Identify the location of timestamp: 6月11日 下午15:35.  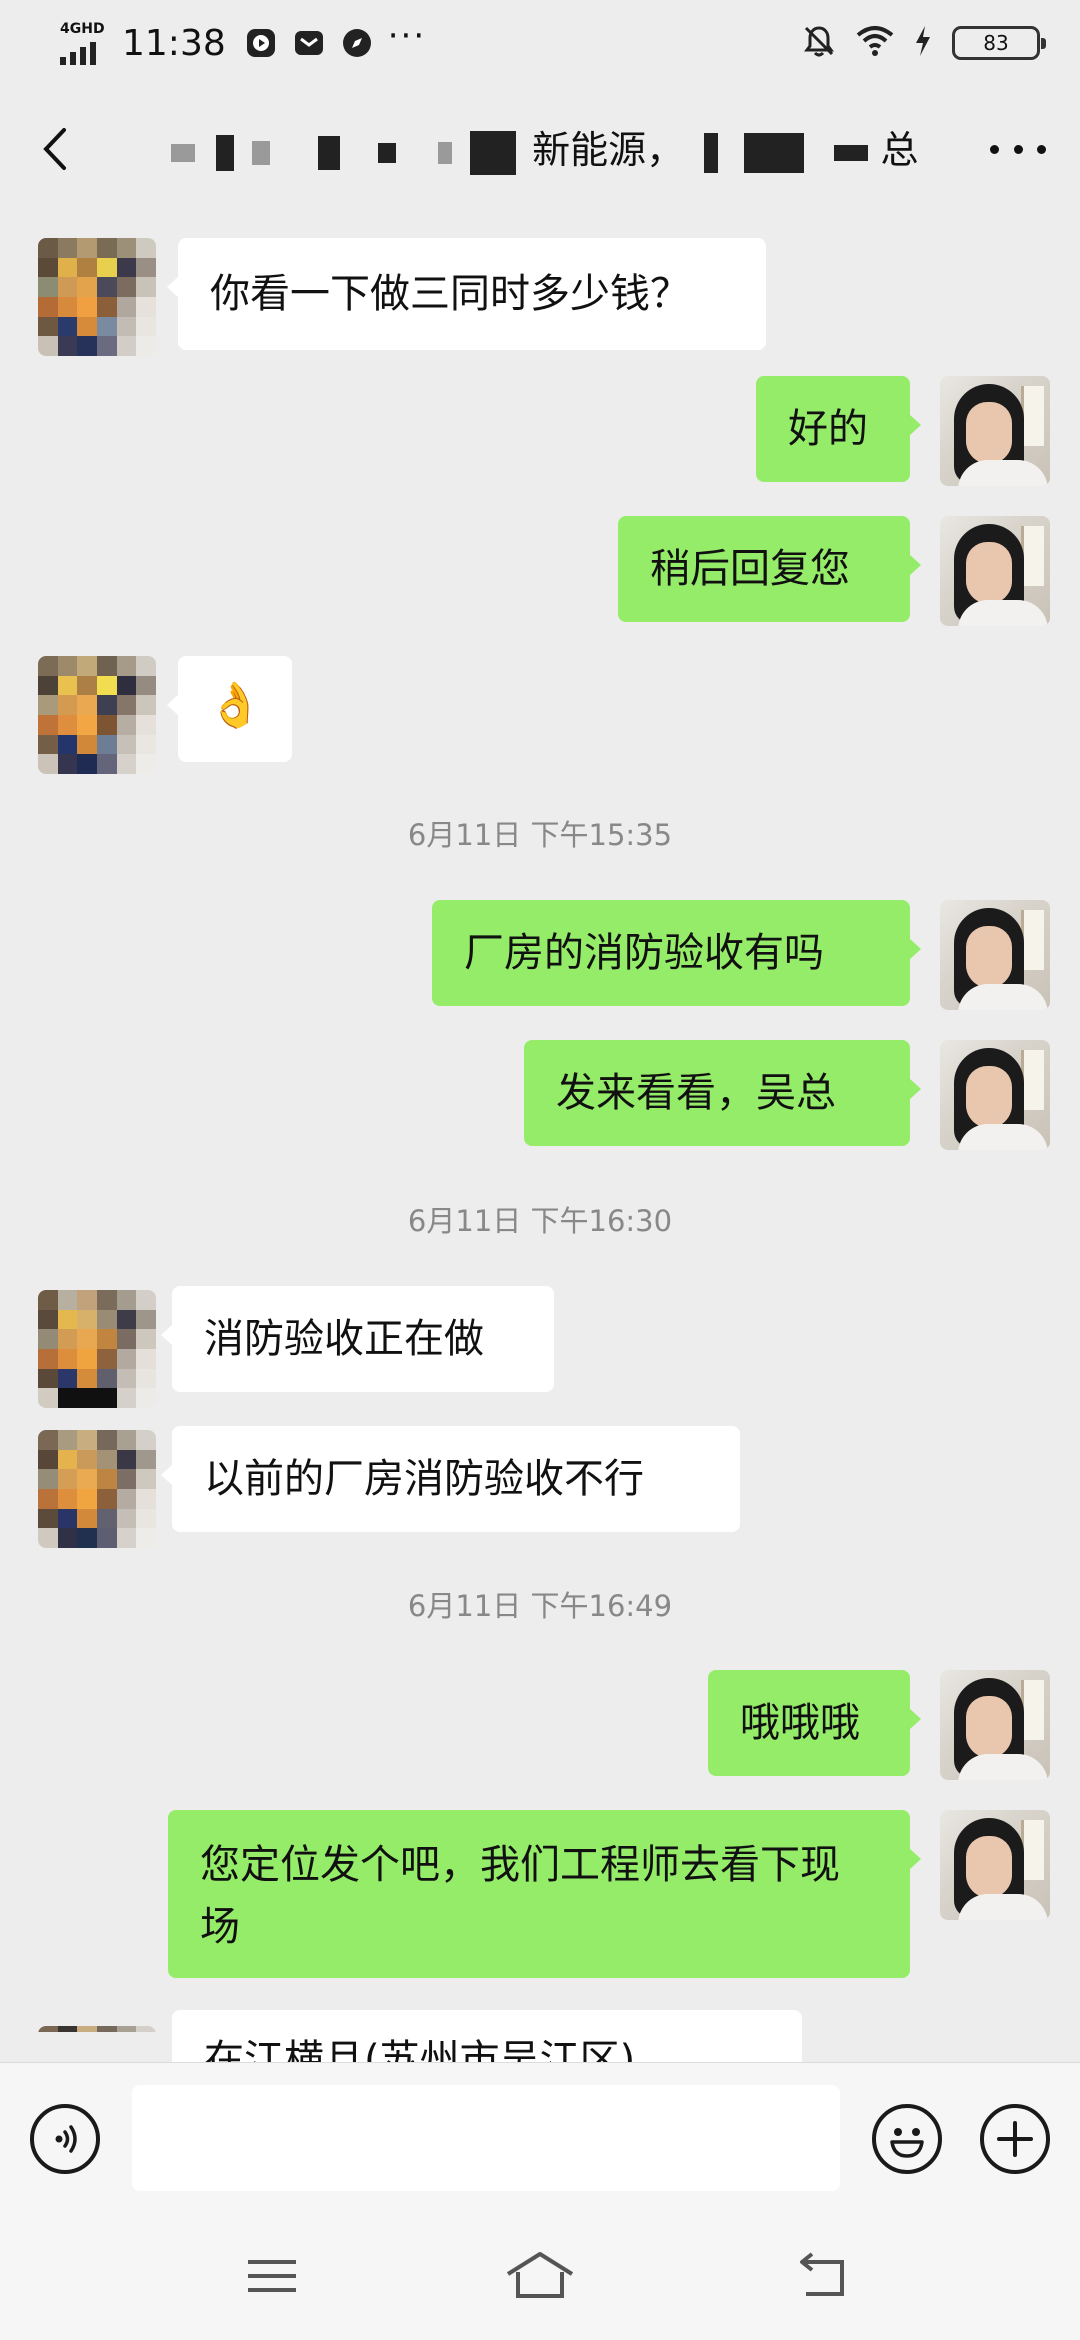
(540, 835).